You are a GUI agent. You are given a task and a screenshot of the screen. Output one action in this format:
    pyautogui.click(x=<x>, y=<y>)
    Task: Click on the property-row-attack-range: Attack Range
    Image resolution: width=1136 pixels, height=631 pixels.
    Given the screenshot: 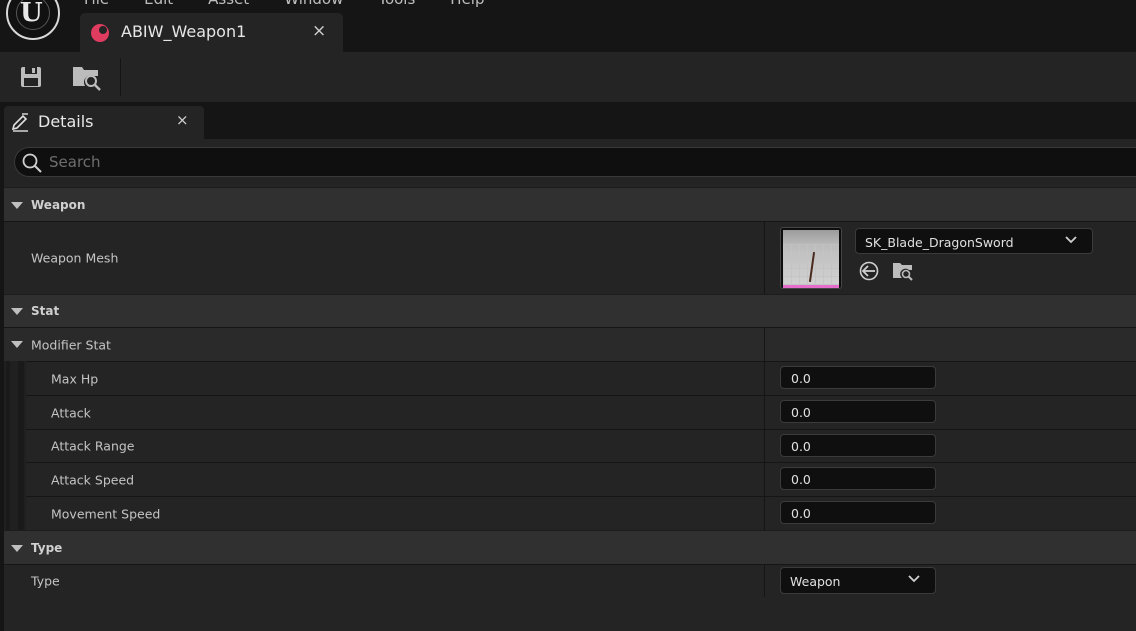 What is the action you would take?
    pyautogui.click(x=570, y=445)
    